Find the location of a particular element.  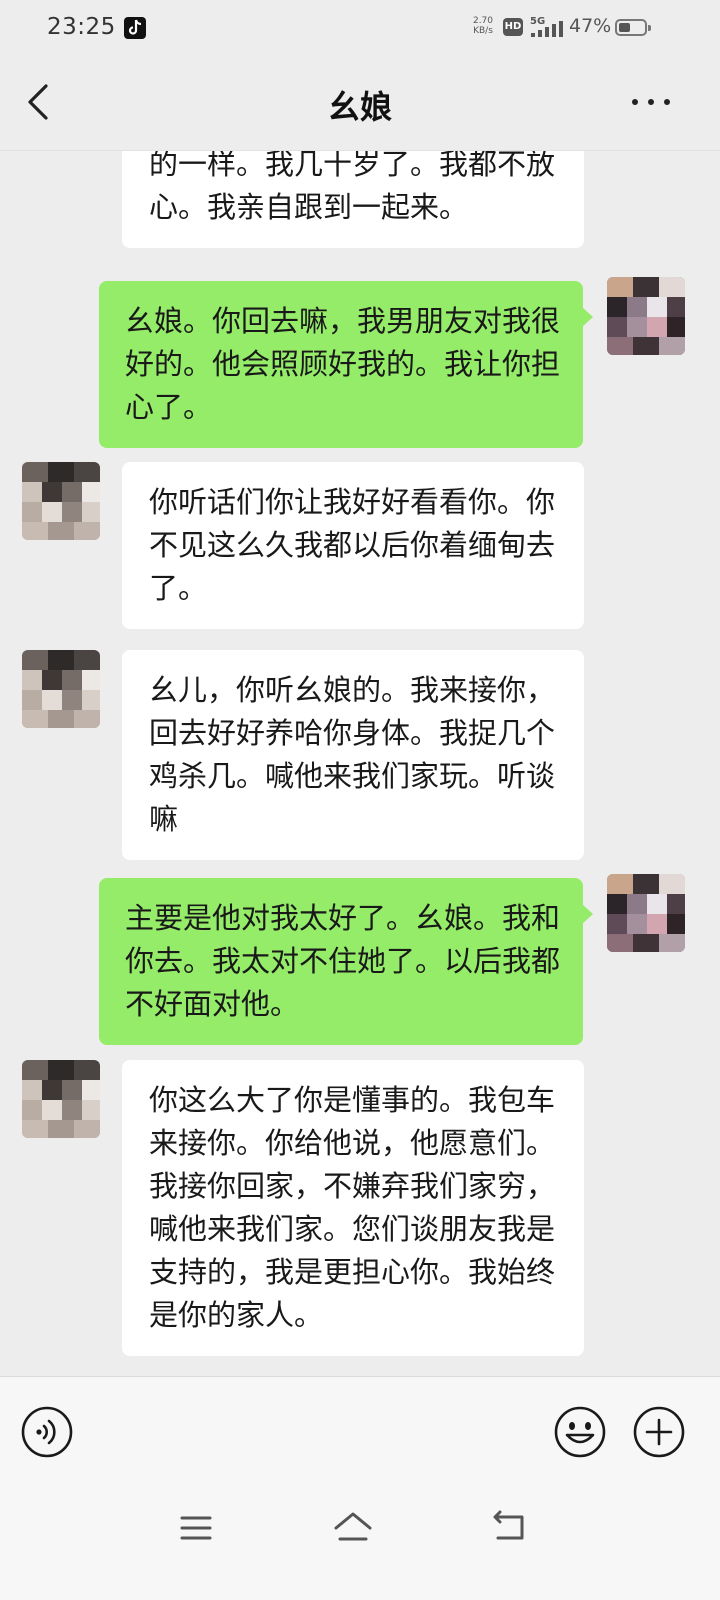

battery-percent: 47% is located at coordinates (590, 26).